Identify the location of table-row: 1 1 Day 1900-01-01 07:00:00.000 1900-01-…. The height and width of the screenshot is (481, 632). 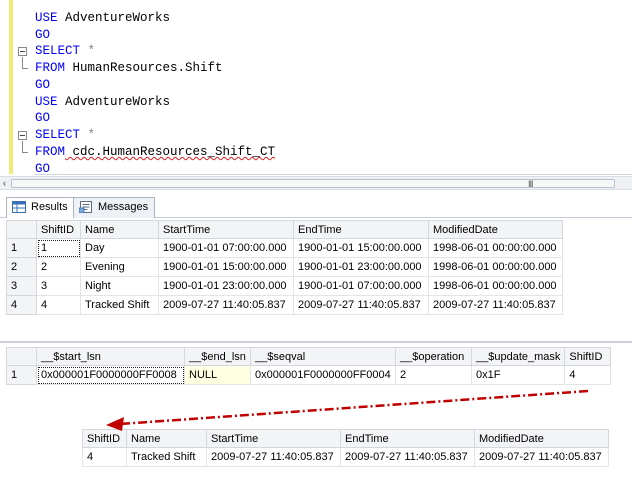
(284, 248).